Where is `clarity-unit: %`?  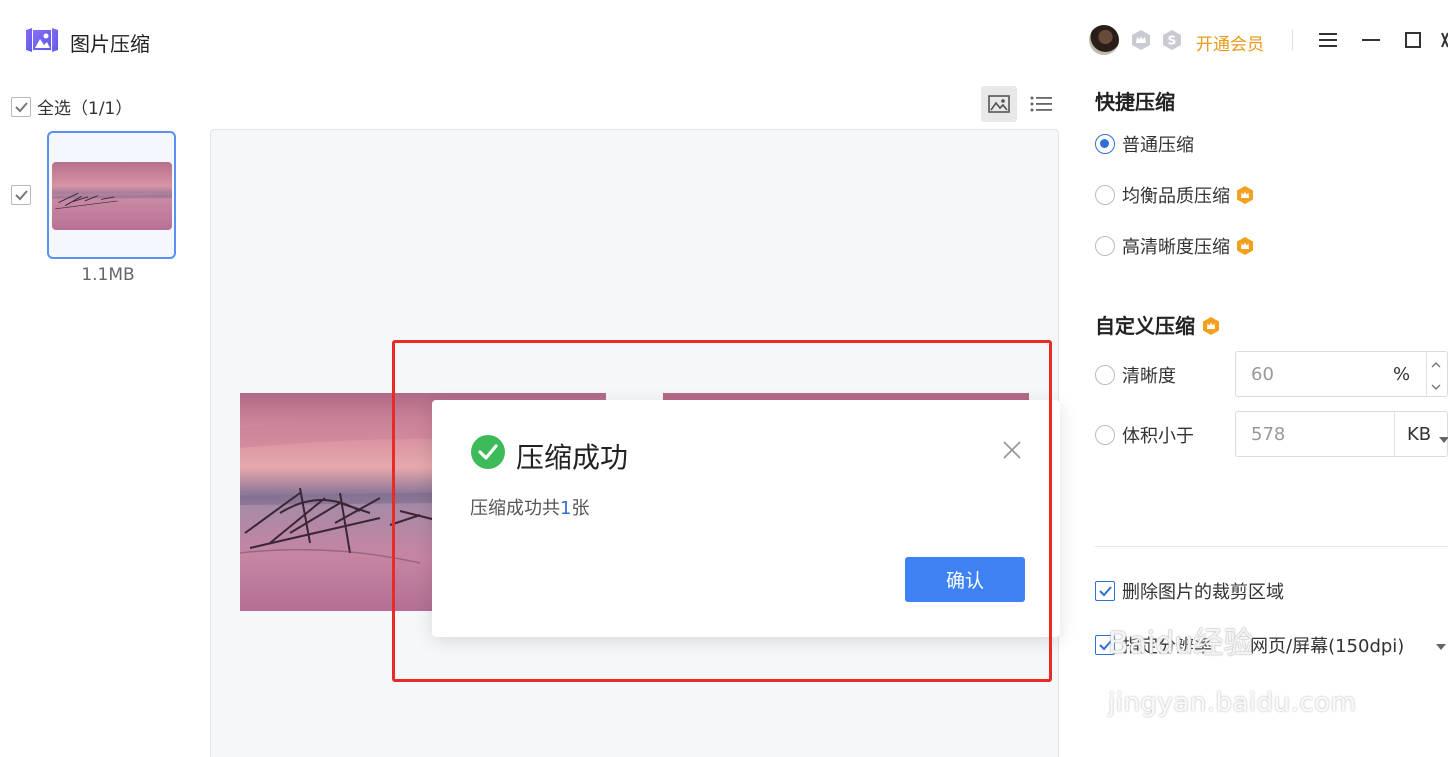
clarity-unit: % is located at coordinates (1402, 374).